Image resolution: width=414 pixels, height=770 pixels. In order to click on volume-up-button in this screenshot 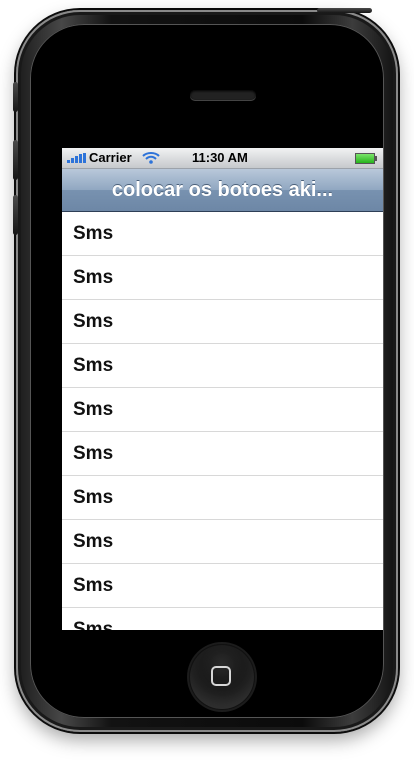, I will do `click(15, 97)`.